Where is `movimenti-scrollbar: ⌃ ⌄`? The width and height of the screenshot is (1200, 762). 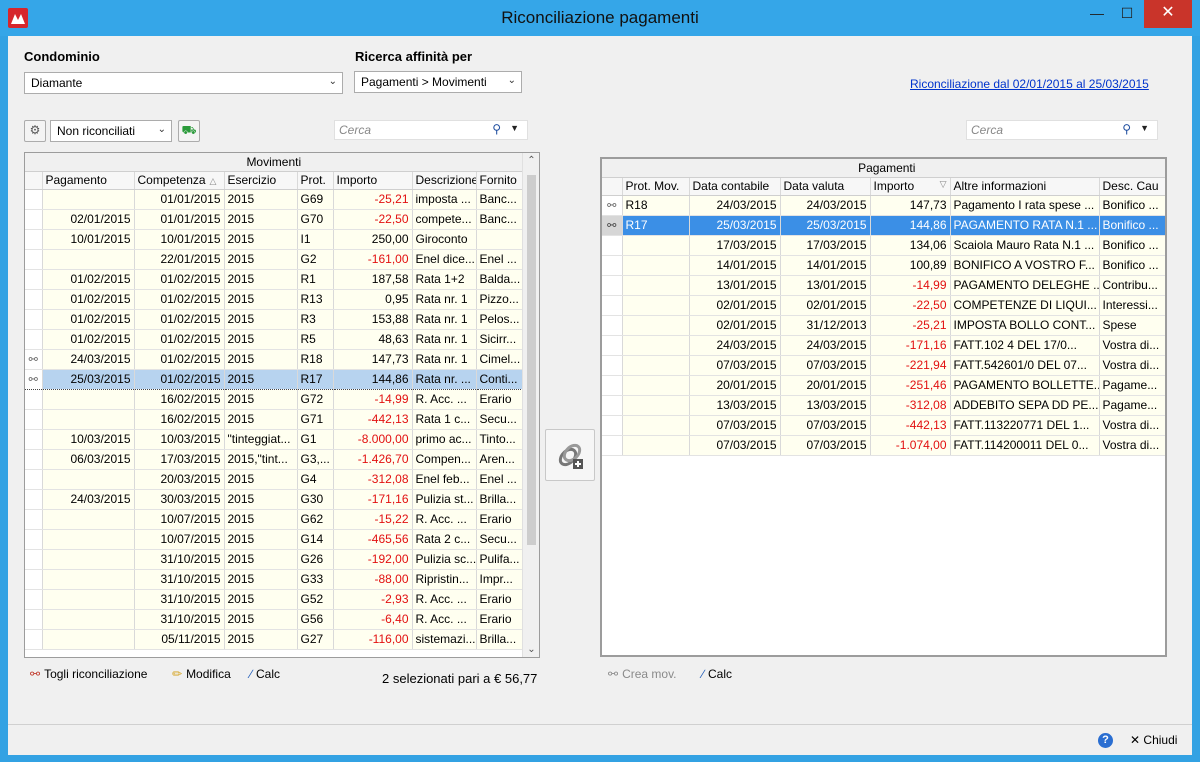 movimenti-scrollbar: ⌃ ⌄ is located at coordinates (530, 405).